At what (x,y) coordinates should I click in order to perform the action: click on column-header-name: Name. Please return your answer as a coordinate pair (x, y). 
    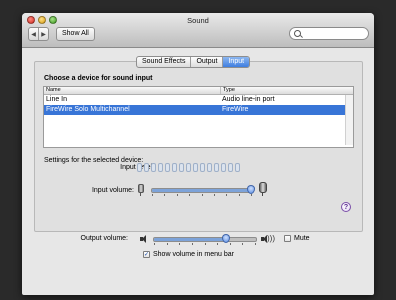
    Looking at the image, I should click on (53, 90).